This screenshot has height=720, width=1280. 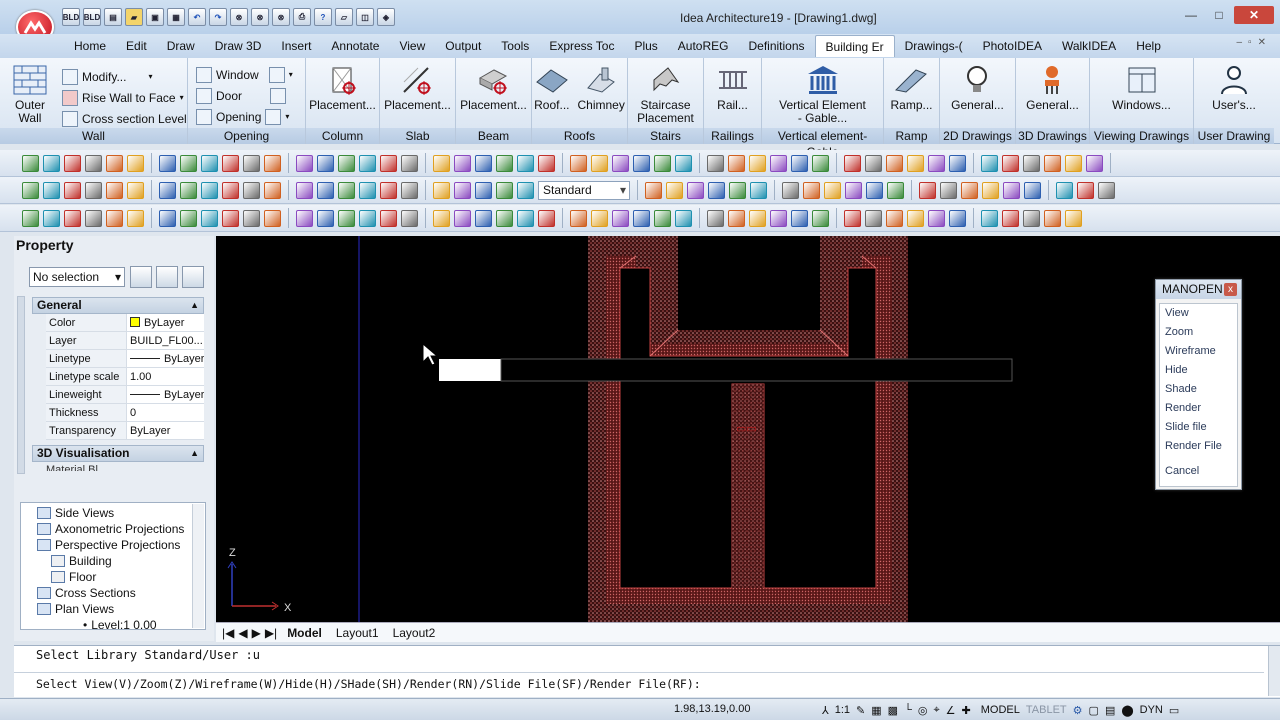 I want to click on workspace-icon: ▢, so click(x=1094, y=710).